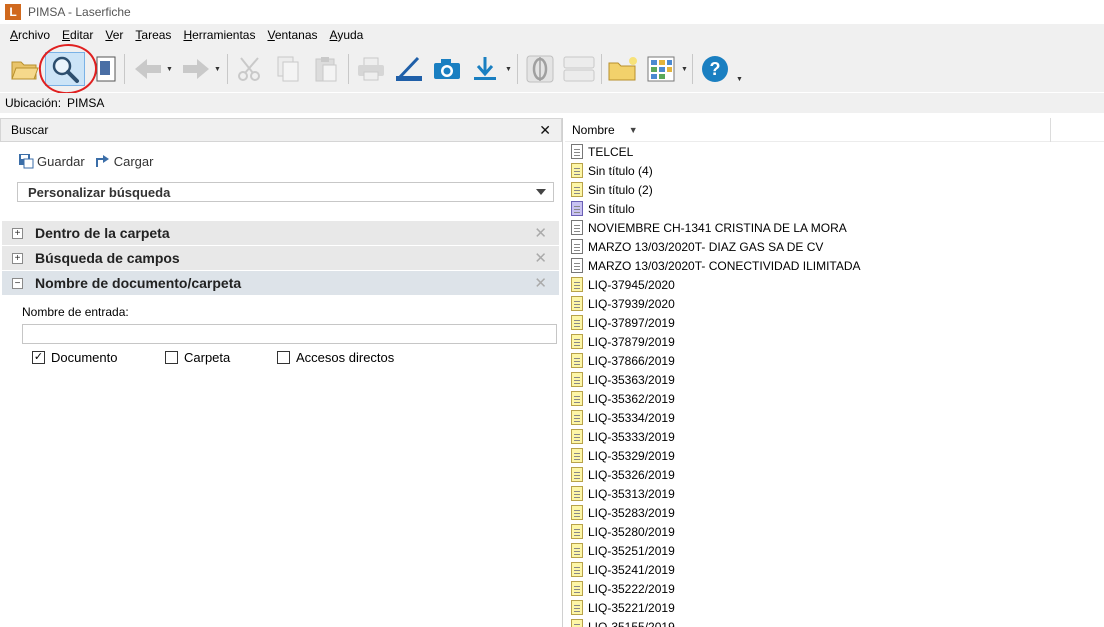 This screenshot has height=627, width=1104. Describe the element at coordinates (631, 398) in the screenshot. I see `list-item-name: LIQ-35362/2019` at that location.